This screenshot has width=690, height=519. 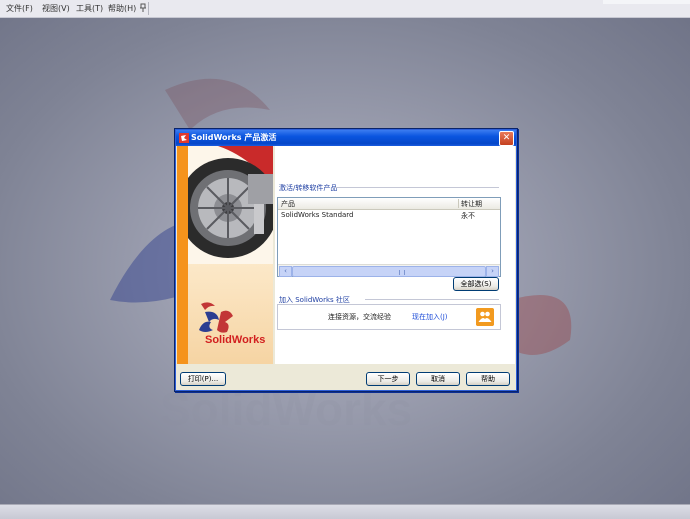 I want to click on side-banner: SolidWorks, so click(x=225, y=255).